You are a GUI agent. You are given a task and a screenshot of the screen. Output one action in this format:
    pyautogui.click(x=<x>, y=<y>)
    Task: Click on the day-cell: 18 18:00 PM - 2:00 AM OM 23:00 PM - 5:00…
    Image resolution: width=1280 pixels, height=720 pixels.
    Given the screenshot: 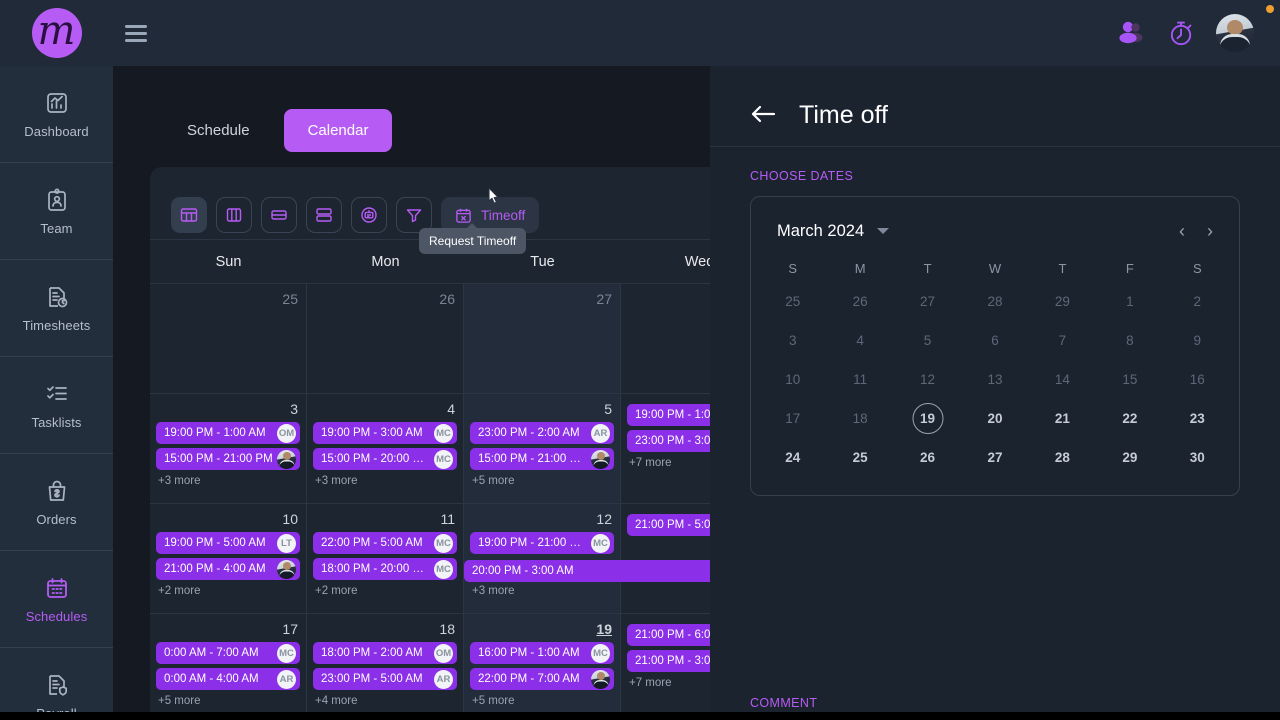 What is the action you would take?
    pyautogui.click(x=385, y=667)
    